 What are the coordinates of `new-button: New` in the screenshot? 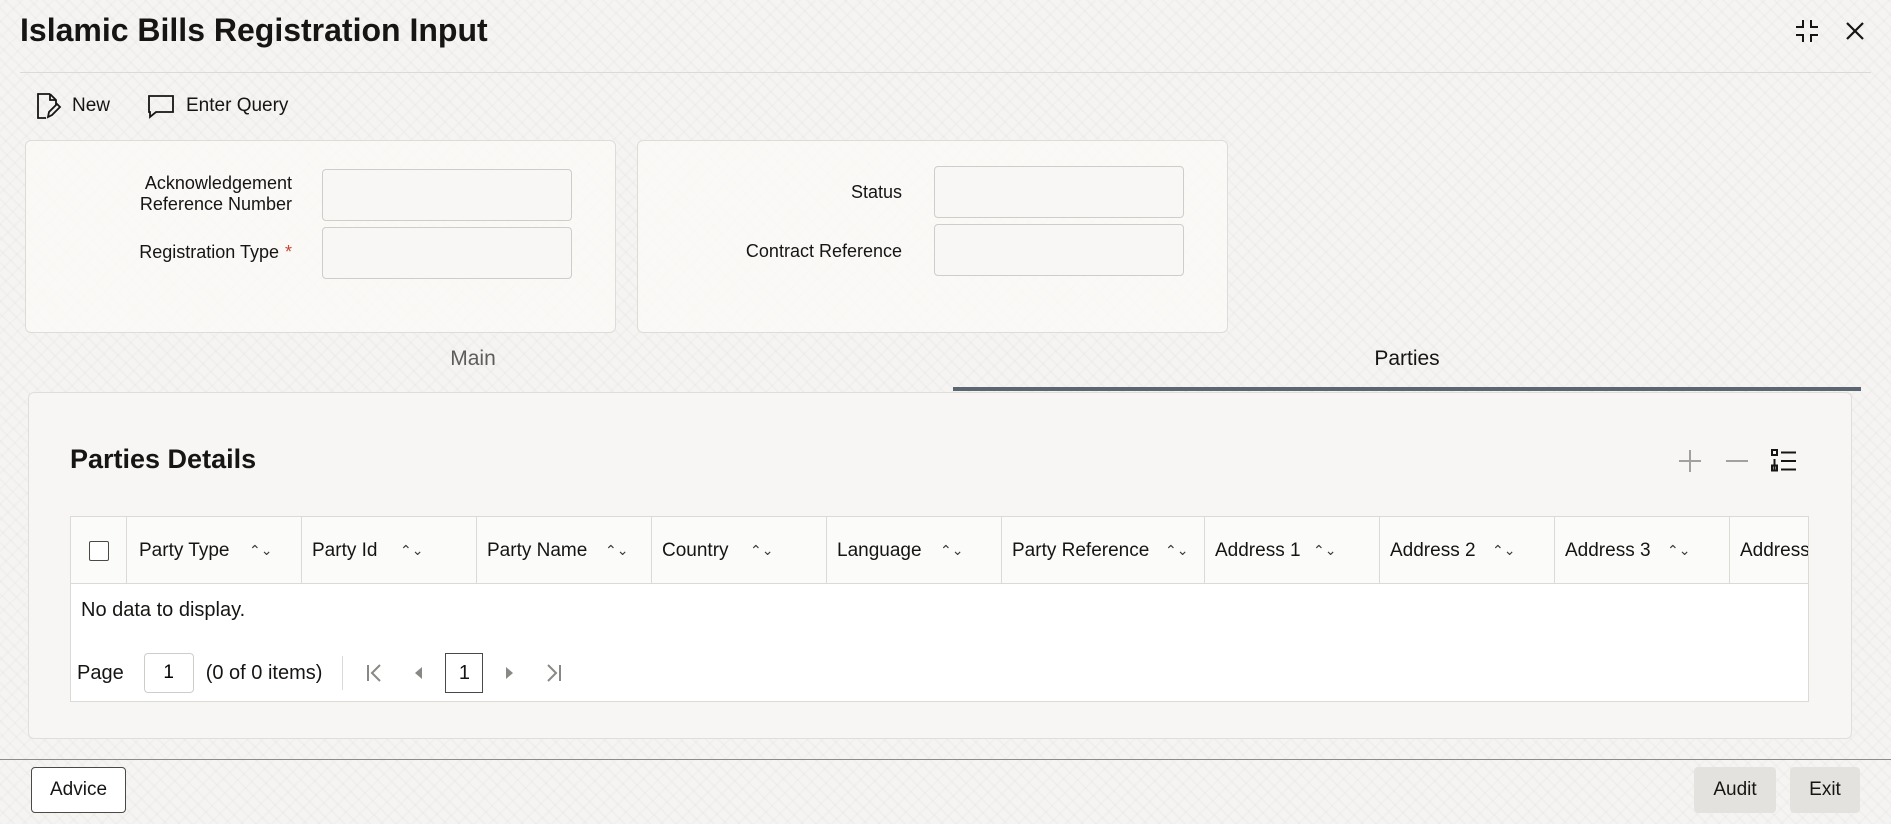 It's located at (71, 106).